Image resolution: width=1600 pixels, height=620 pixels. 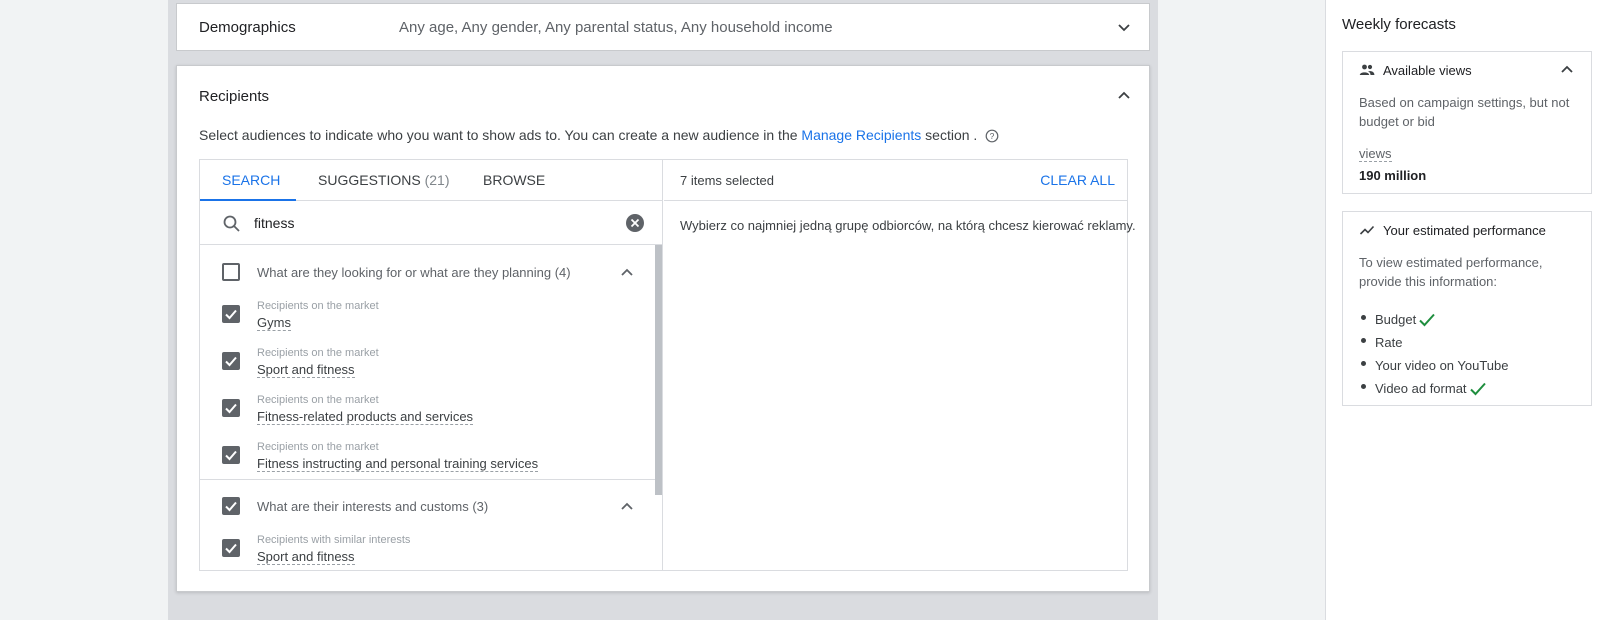 I want to click on demographics-title: Demographics, so click(x=247, y=27).